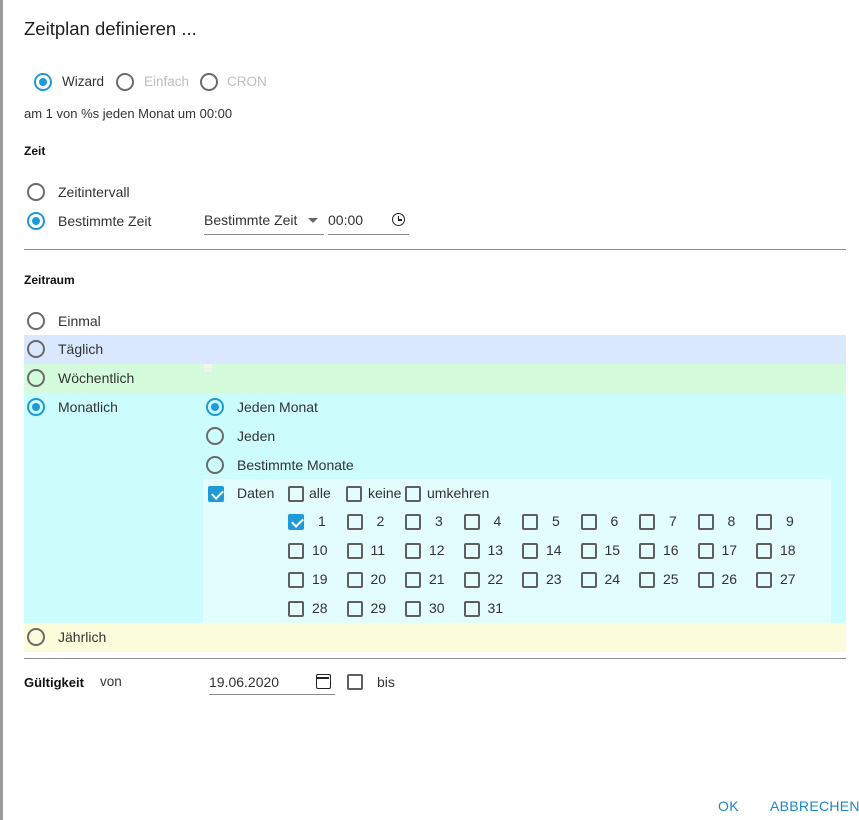  I want to click on day-26-checkbox, so click(705, 580).